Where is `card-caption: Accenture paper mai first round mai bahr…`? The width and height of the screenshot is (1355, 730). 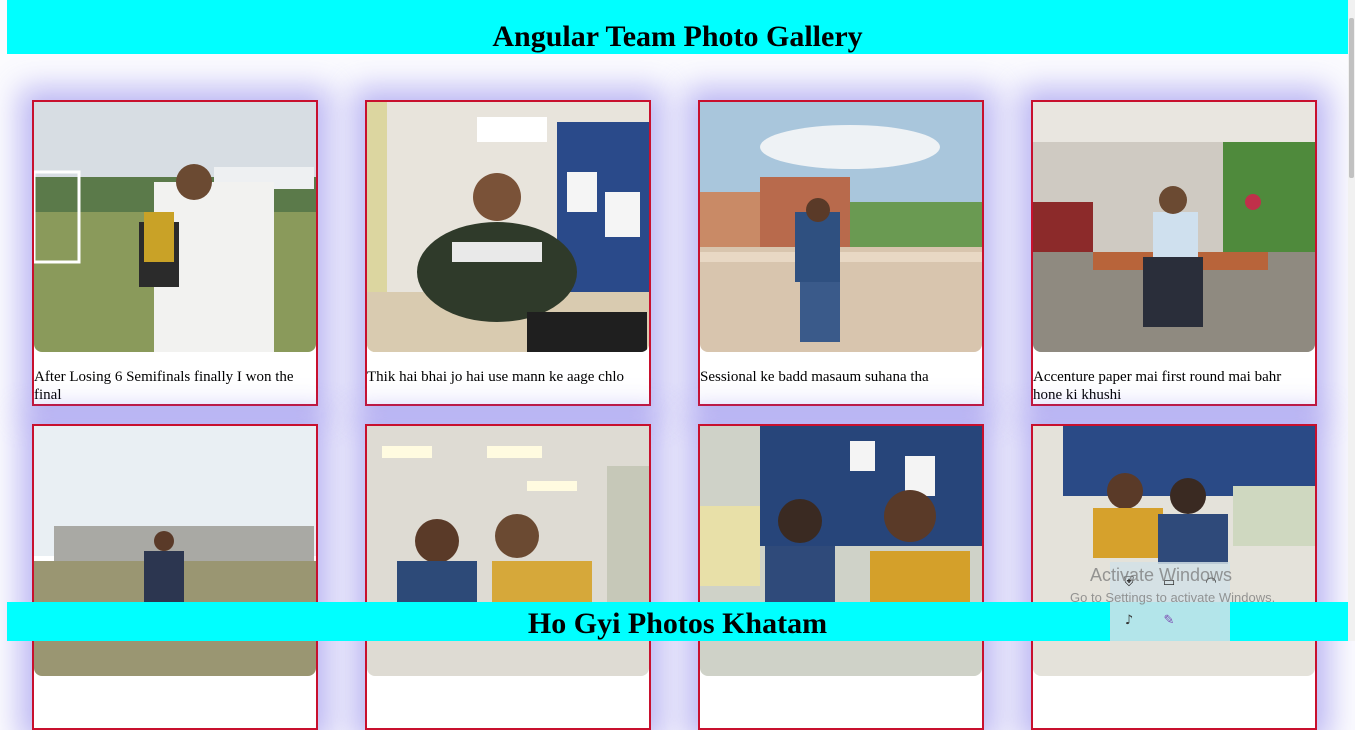
card-caption: Accenture paper mai first round mai bahr… is located at coordinates (1157, 386).